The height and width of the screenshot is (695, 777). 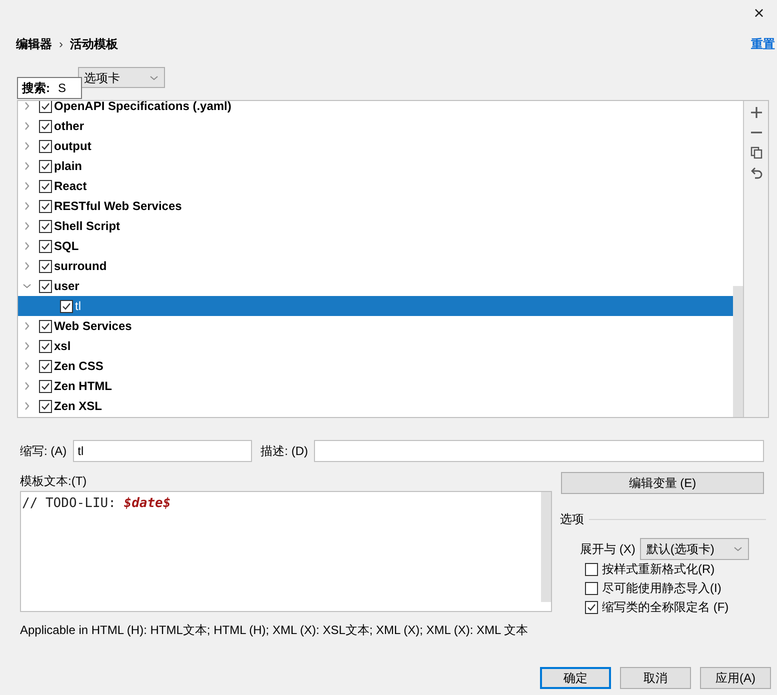 I want to click on dialog-button: 确定, so click(x=575, y=678).